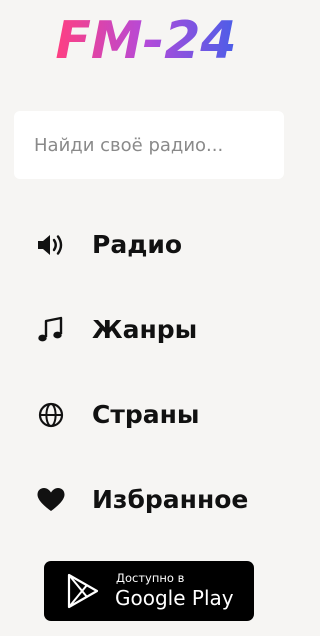  What do you see at coordinates (50, 245) in the screenshot?
I see `speaker-icon` at bounding box center [50, 245].